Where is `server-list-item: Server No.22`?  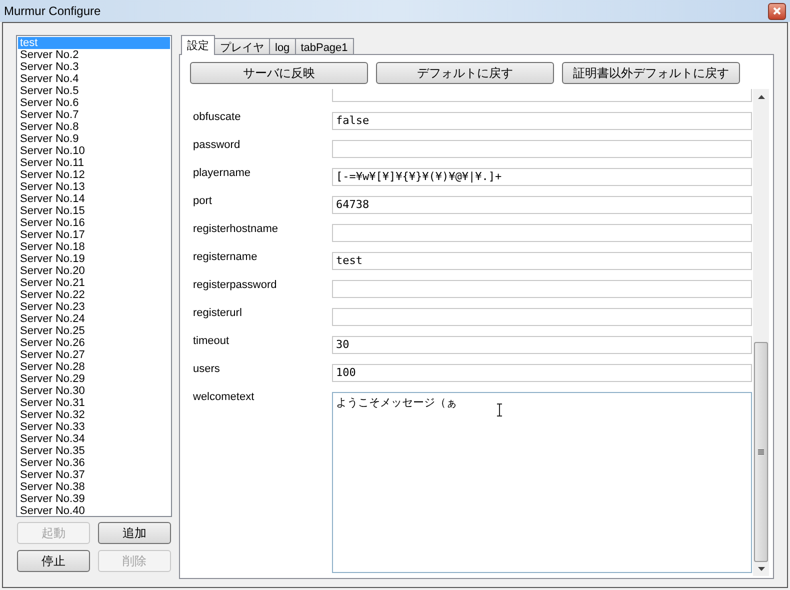 server-list-item: Server No.22 is located at coordinates (94, 295).